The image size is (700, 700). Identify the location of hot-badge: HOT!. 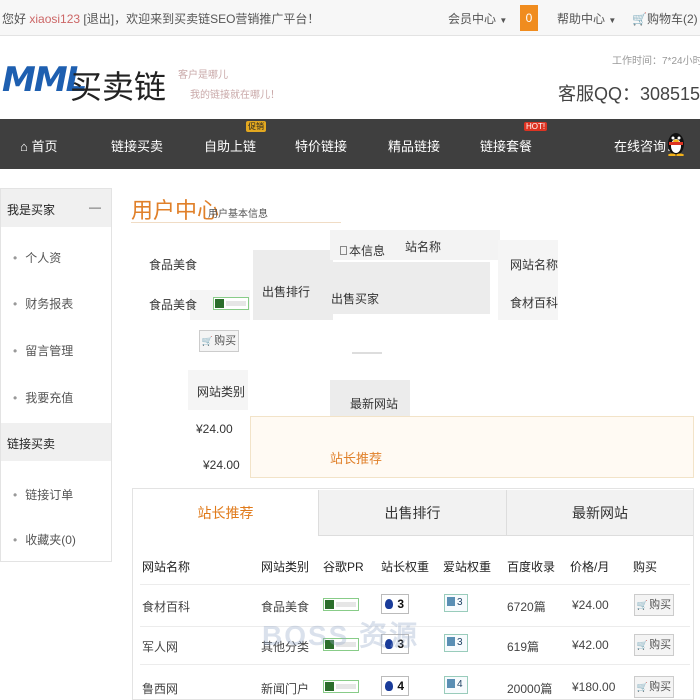
(536, 126).